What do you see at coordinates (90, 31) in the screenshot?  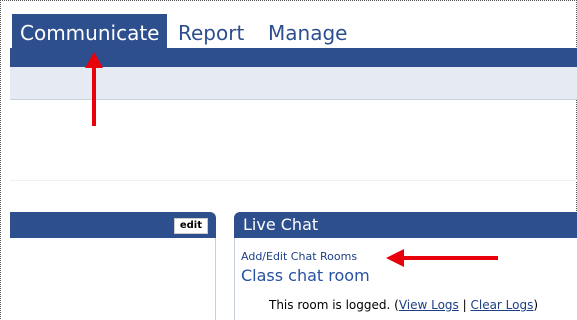 I see `tab-communicate: Communicate` at bounding box center [90, 31].